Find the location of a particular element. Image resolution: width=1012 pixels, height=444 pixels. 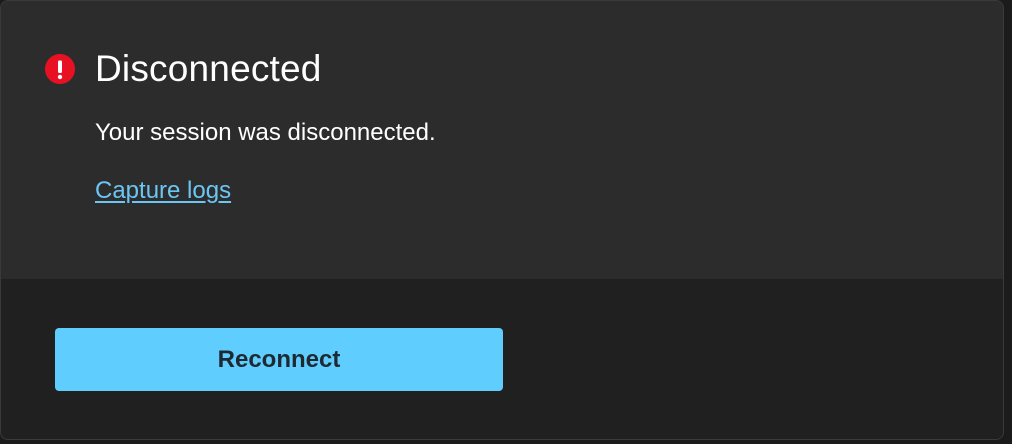

error-icon is located at coordinates (60, 69).